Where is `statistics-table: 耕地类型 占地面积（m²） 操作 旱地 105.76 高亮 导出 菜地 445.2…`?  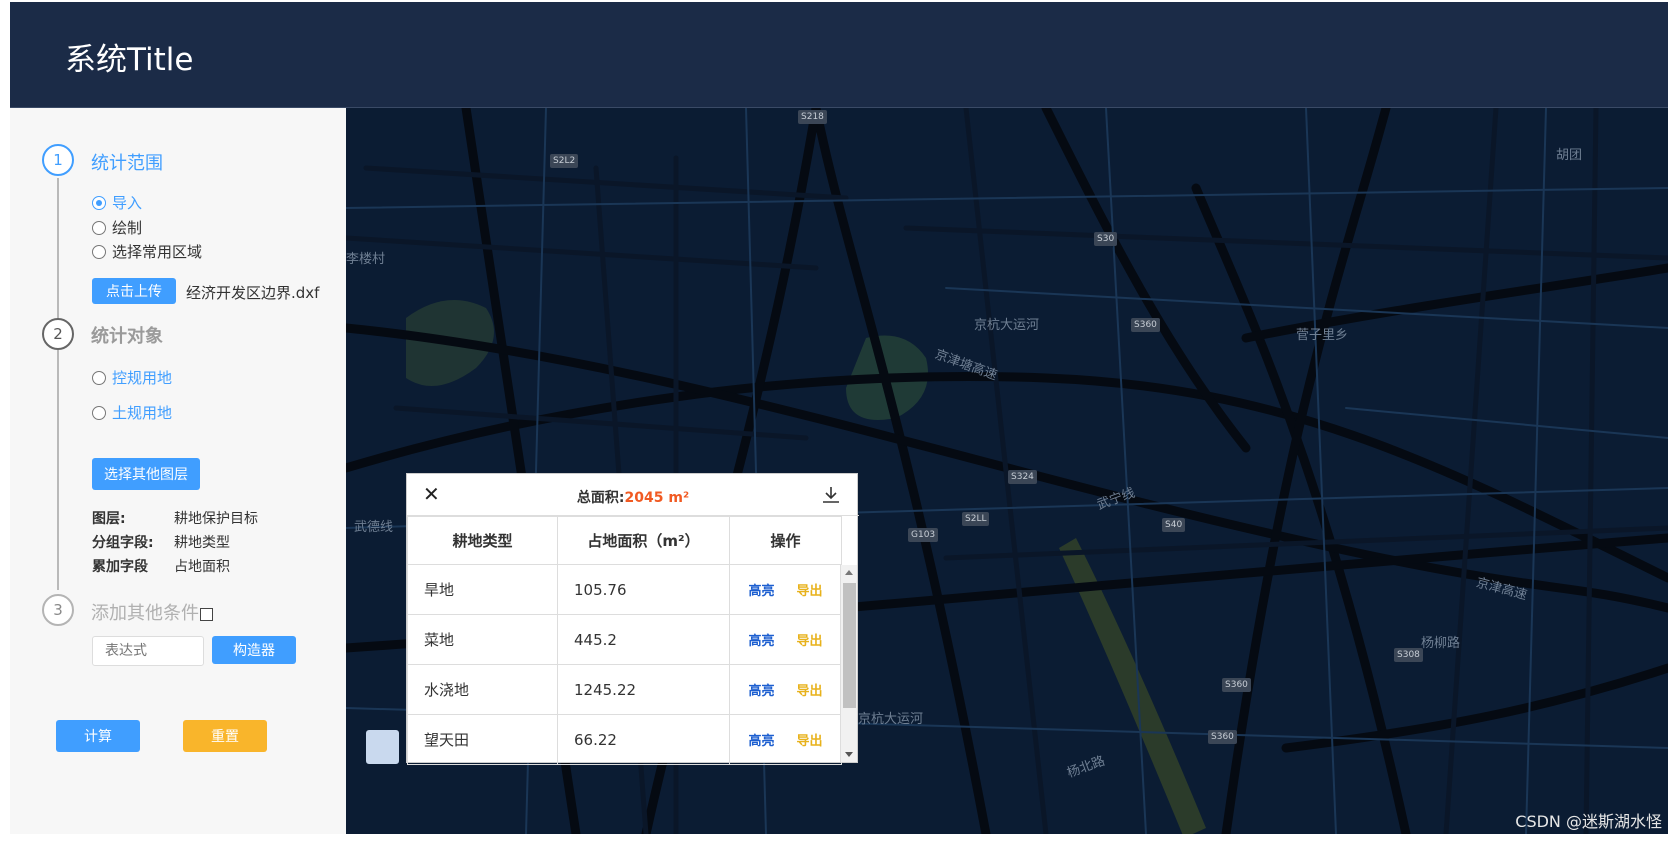
statistics-table: 耕地类型 占地面积（m²） 操作 旱地 105.76 高亮 导出 菜地 445.2… is located at coordinates (624, 640).